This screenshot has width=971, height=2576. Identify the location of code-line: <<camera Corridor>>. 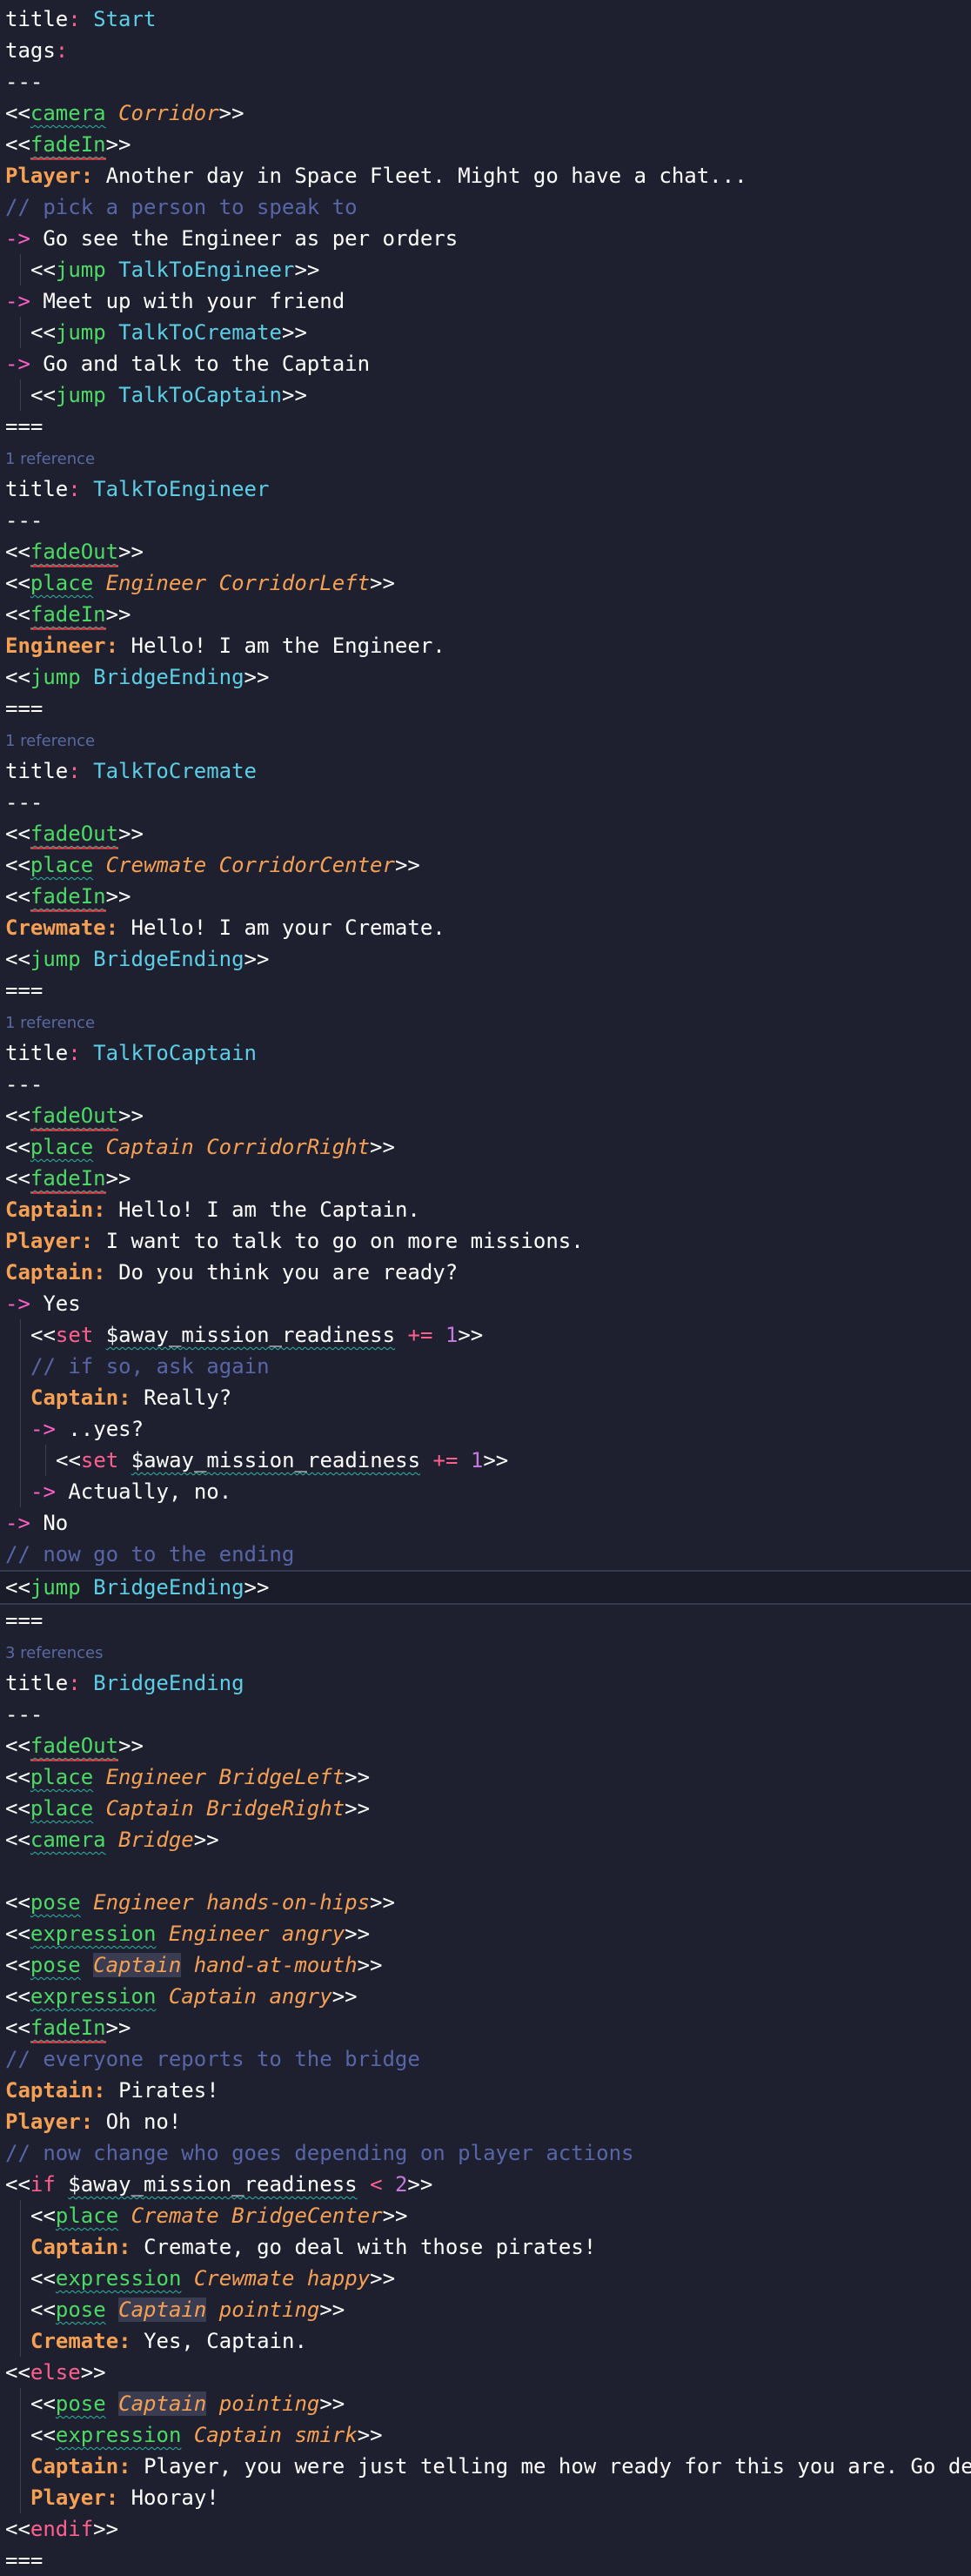
(485, 113).